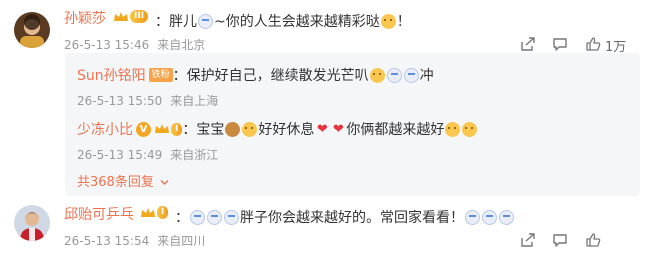  What do you see at coordinates (181, 45) in the screenshot?
I see `comment-location: 来自北京` at bounding box center [181, 45].